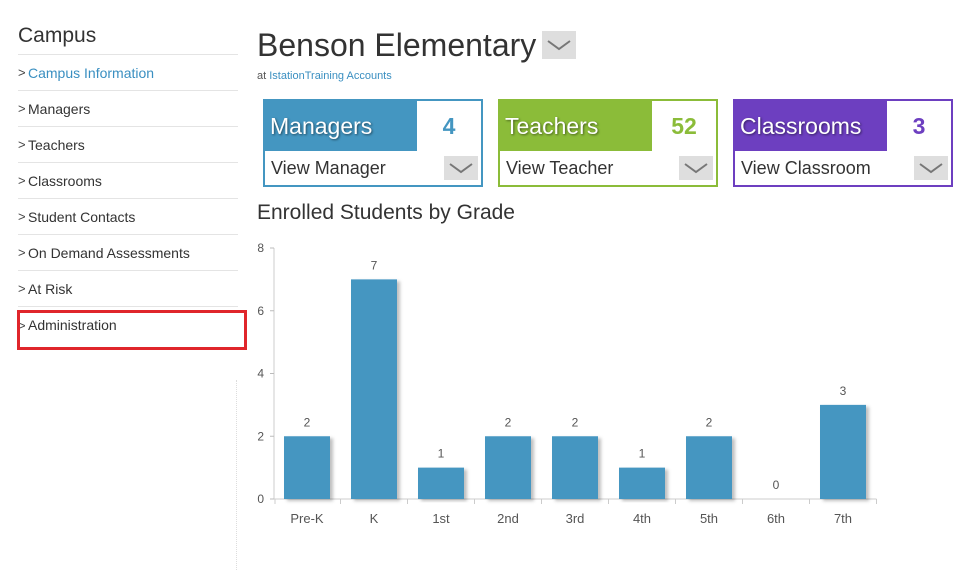  Describe the element at coordinates (449, 126) in the screenshot. I see `card-count: 4` at that location.